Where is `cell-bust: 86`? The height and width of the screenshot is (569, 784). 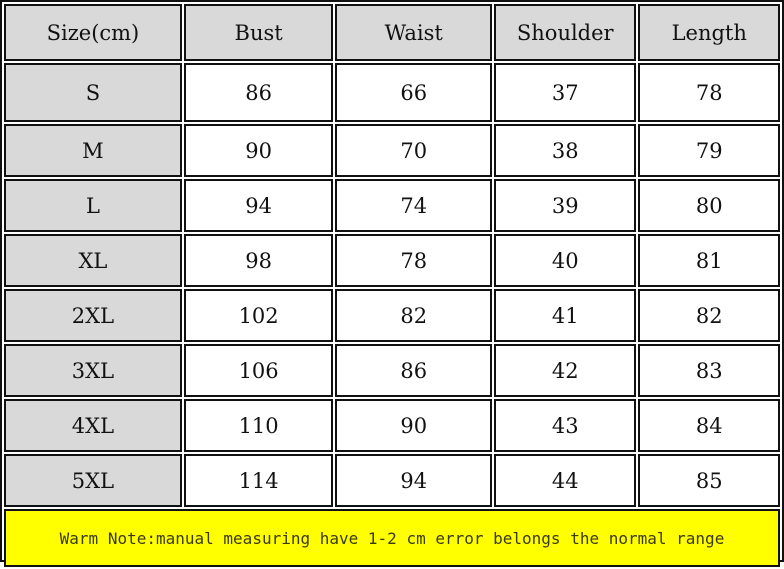 cell-bust: 86 is located at coordinates (258, 92).